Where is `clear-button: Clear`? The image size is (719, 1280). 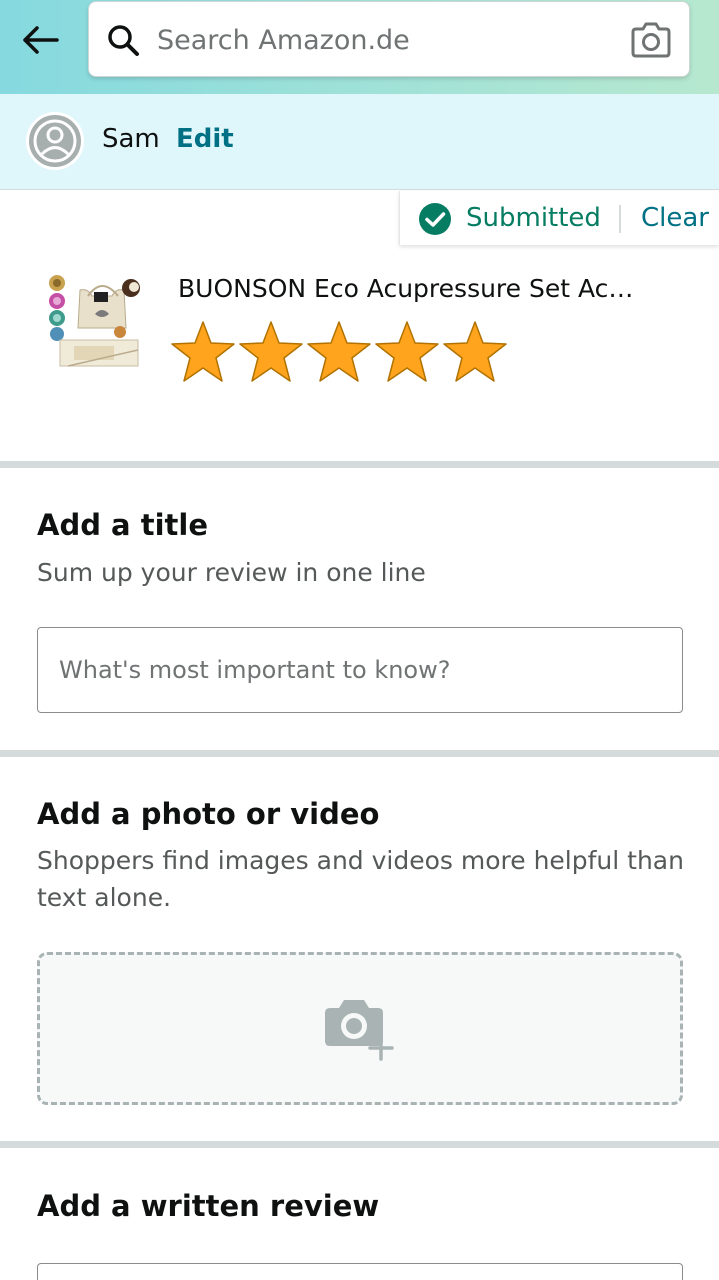
clear-button: Clear is located at coordinates (675, 218).